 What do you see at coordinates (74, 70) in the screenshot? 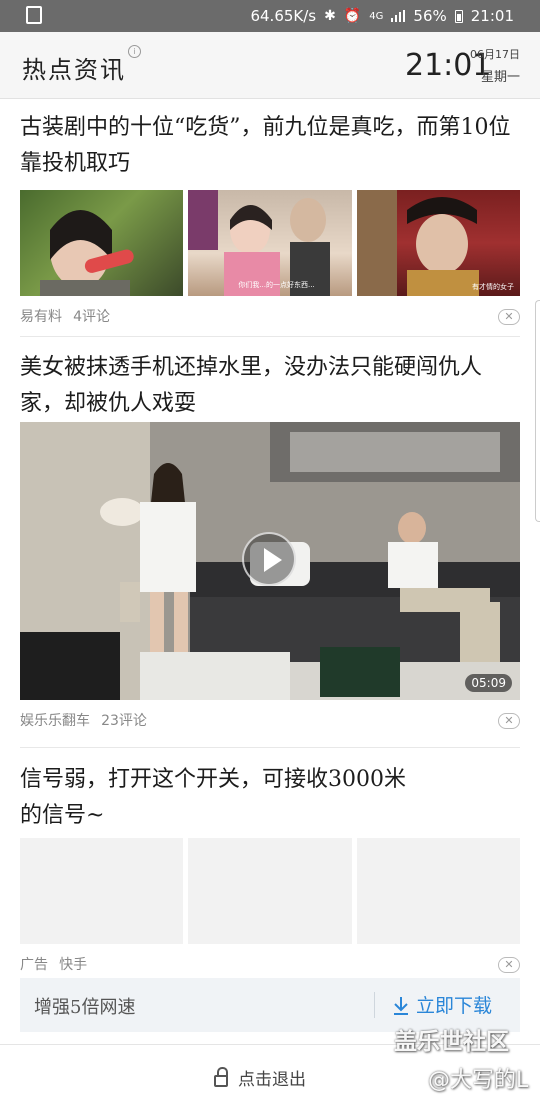
I see `page-title: 热点资讯` at bounding box center [74, 70].